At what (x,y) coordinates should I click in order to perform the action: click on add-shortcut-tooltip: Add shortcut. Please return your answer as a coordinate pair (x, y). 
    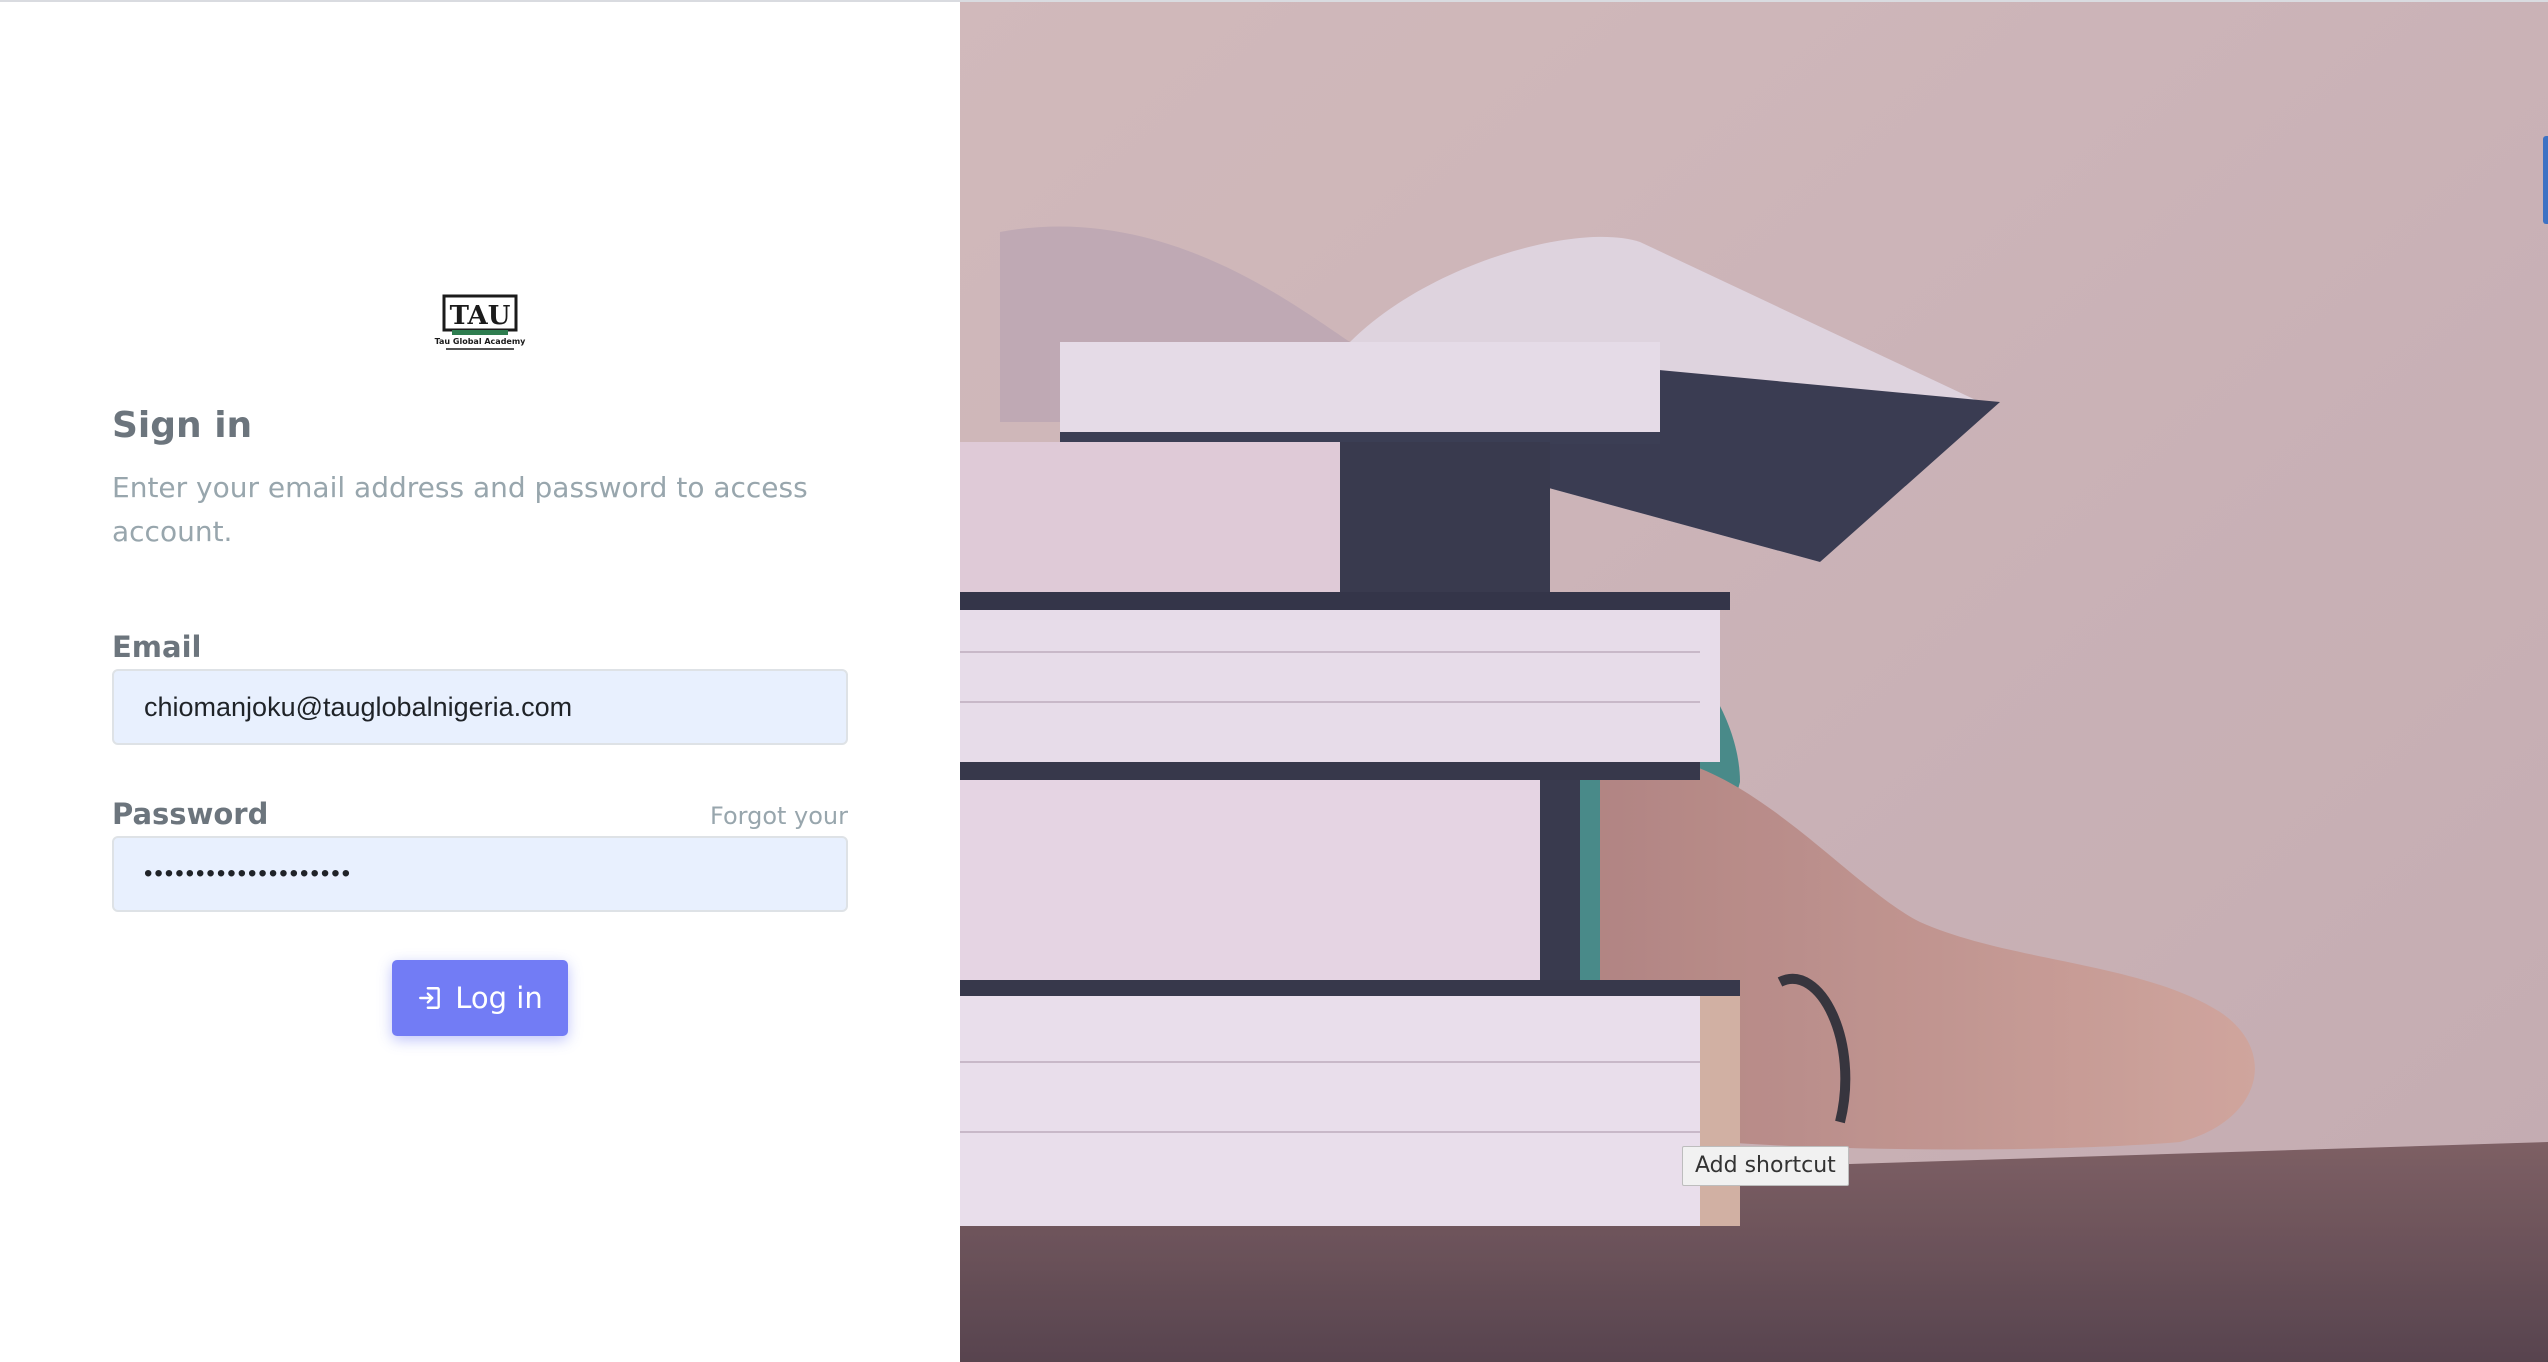
    Looking at the image, I should click on (1765, 1166).